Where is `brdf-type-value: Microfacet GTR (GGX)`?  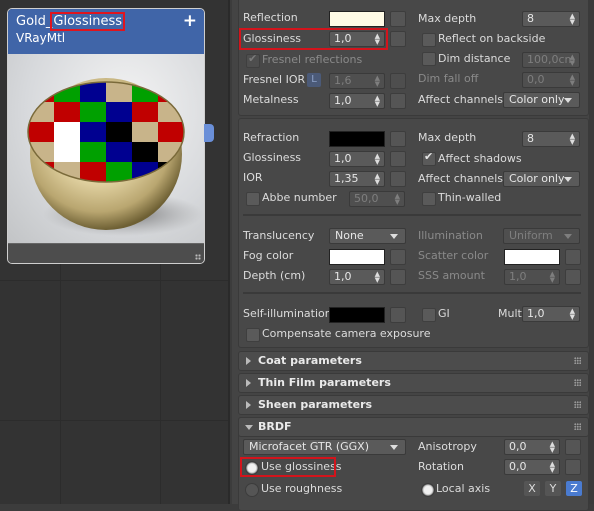 brdf-type-value: Microfacet GTR (GGX) is located at coordinates (309, 446).